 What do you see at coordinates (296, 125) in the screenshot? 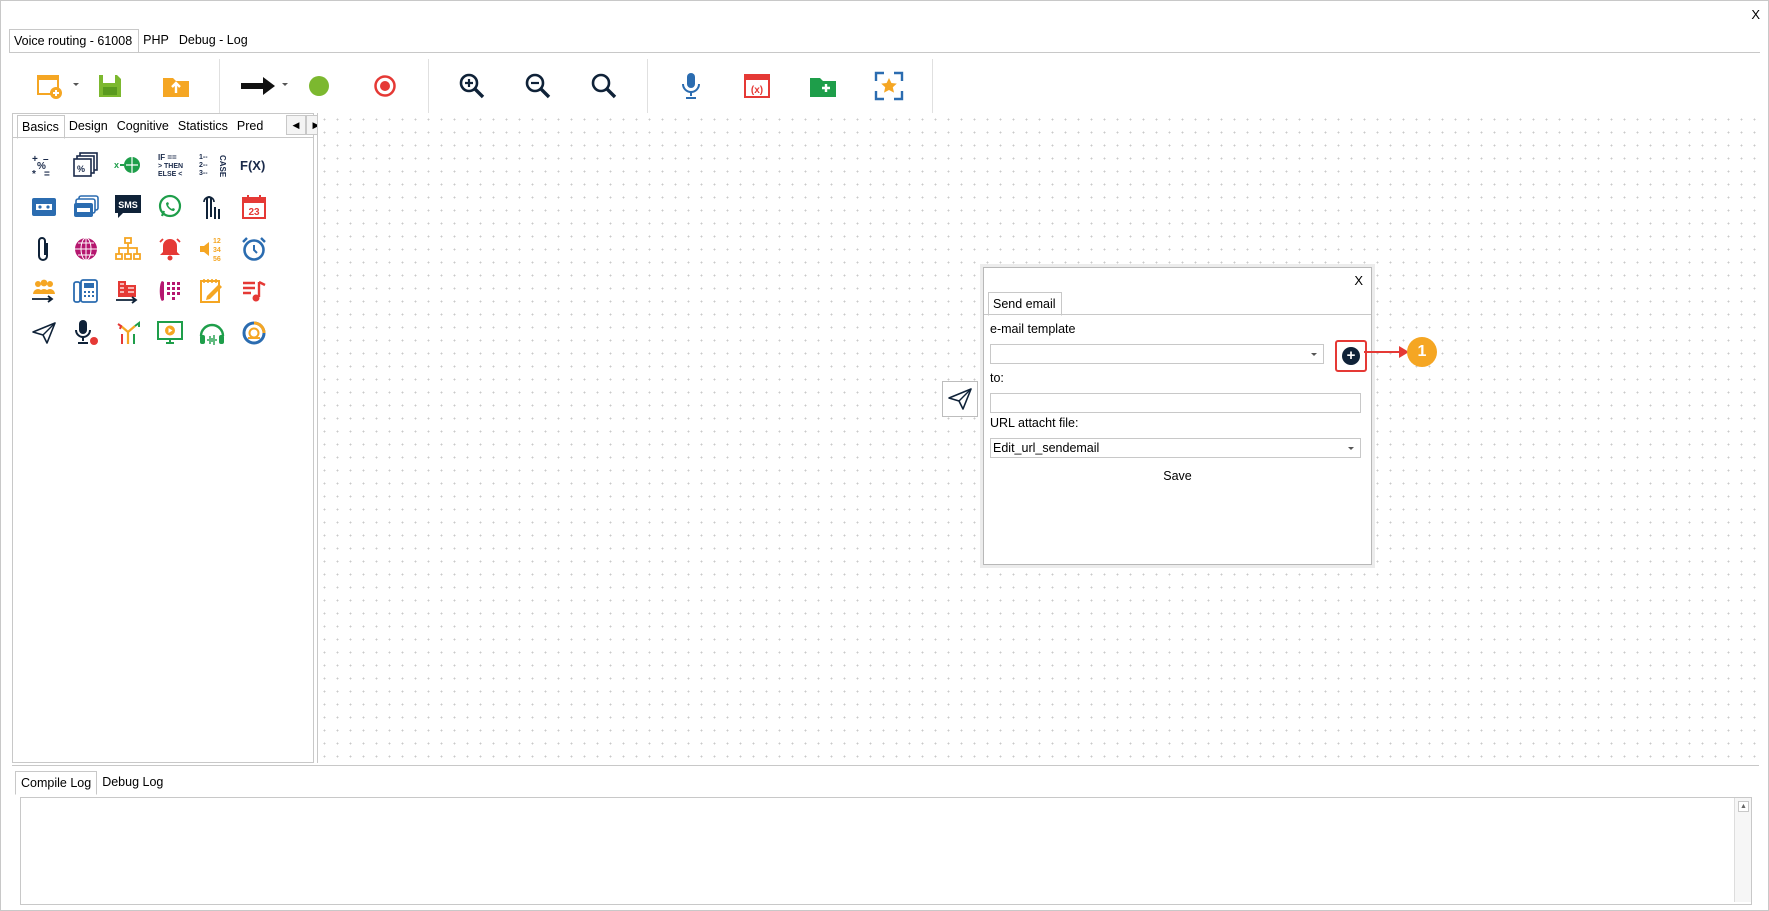
I see `tab-scroll-left-icon: ◀` at bounding box center [296, 125].